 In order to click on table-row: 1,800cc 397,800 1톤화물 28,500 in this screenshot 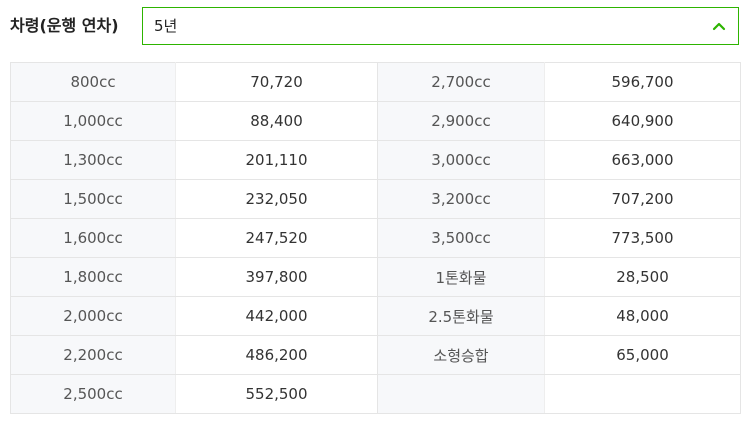, I will do `click(375, 277)`.